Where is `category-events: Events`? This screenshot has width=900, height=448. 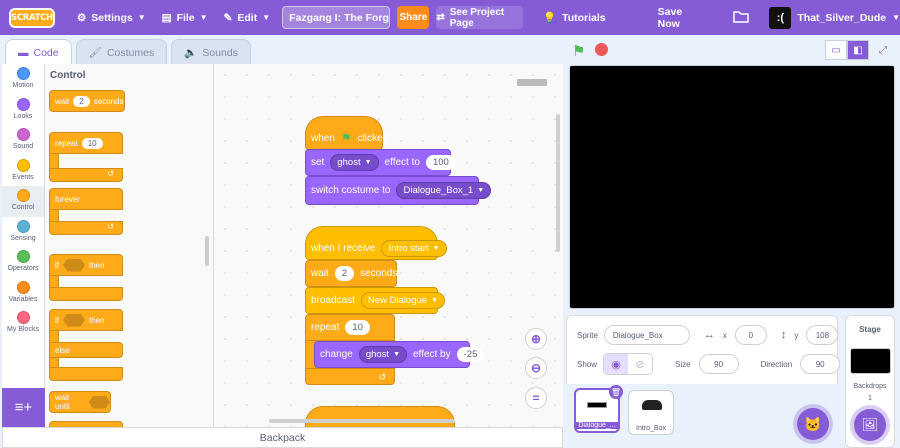 category-events: Events is located at coordinates (23, 171).